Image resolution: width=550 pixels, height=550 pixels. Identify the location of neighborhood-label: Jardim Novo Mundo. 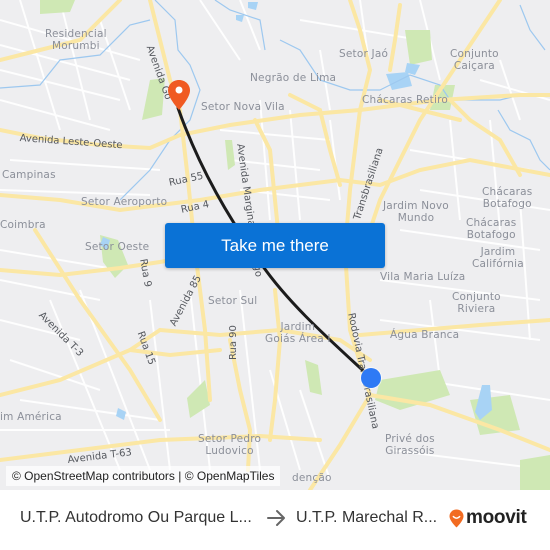
(416, 212).